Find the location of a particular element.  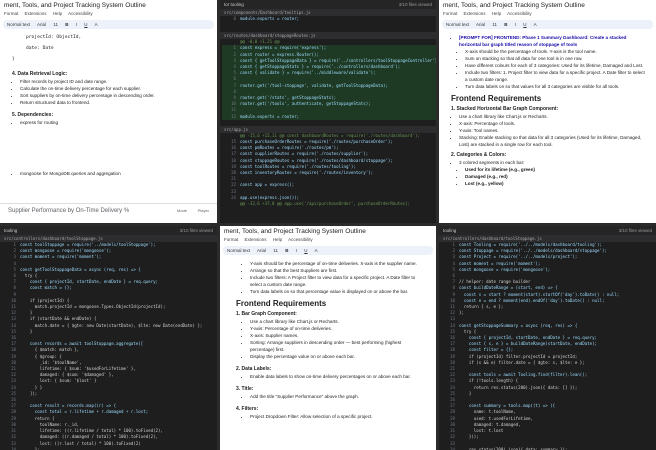

code-text: try { is located at coordinates (468, 331).